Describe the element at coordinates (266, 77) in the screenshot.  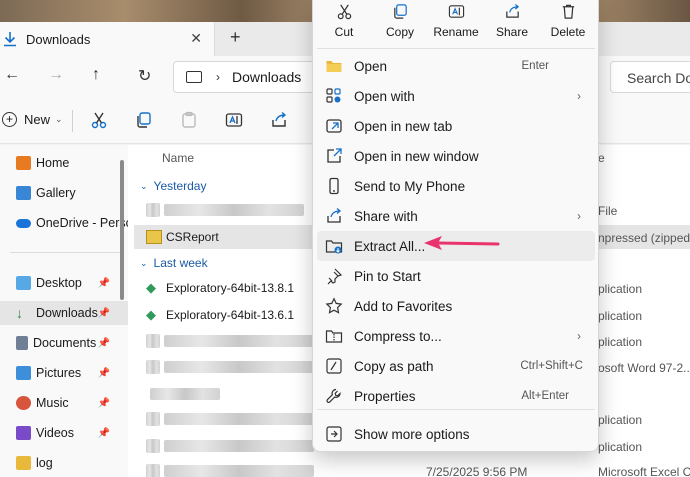
I see `breadcrumb-downloads: Downloads` at that location.